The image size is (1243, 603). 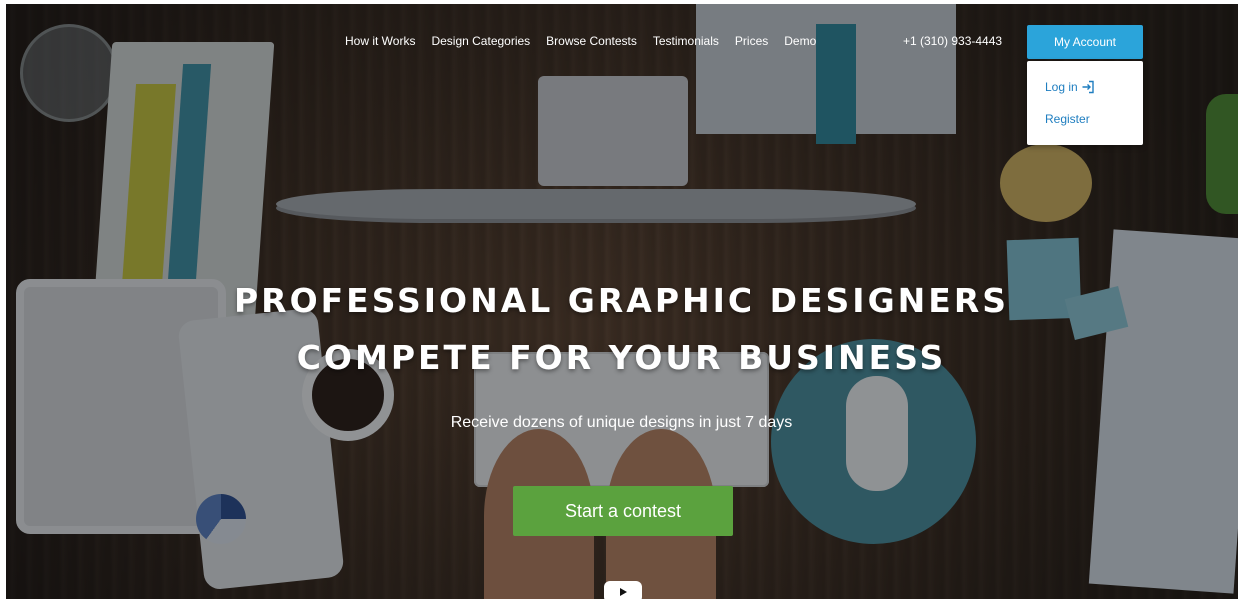 I want to click on nav-demo: Demo, so click(x=800, y=41).